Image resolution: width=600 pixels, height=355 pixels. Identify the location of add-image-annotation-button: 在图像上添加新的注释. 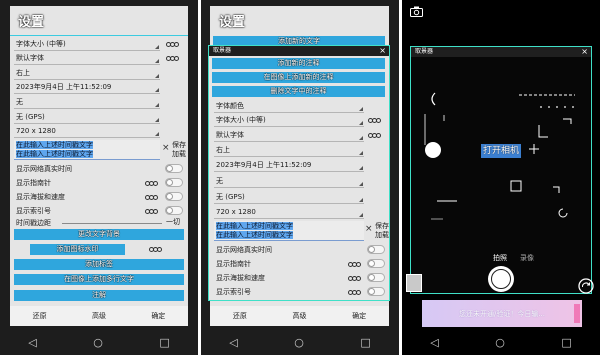
(298, 77).